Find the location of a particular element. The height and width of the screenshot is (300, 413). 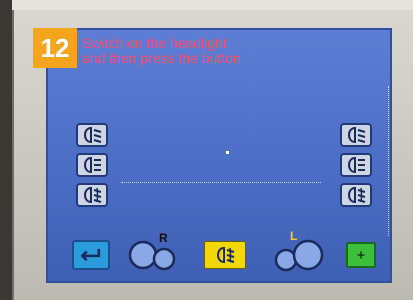

device-frame-top is located at coordinates (206, 5).